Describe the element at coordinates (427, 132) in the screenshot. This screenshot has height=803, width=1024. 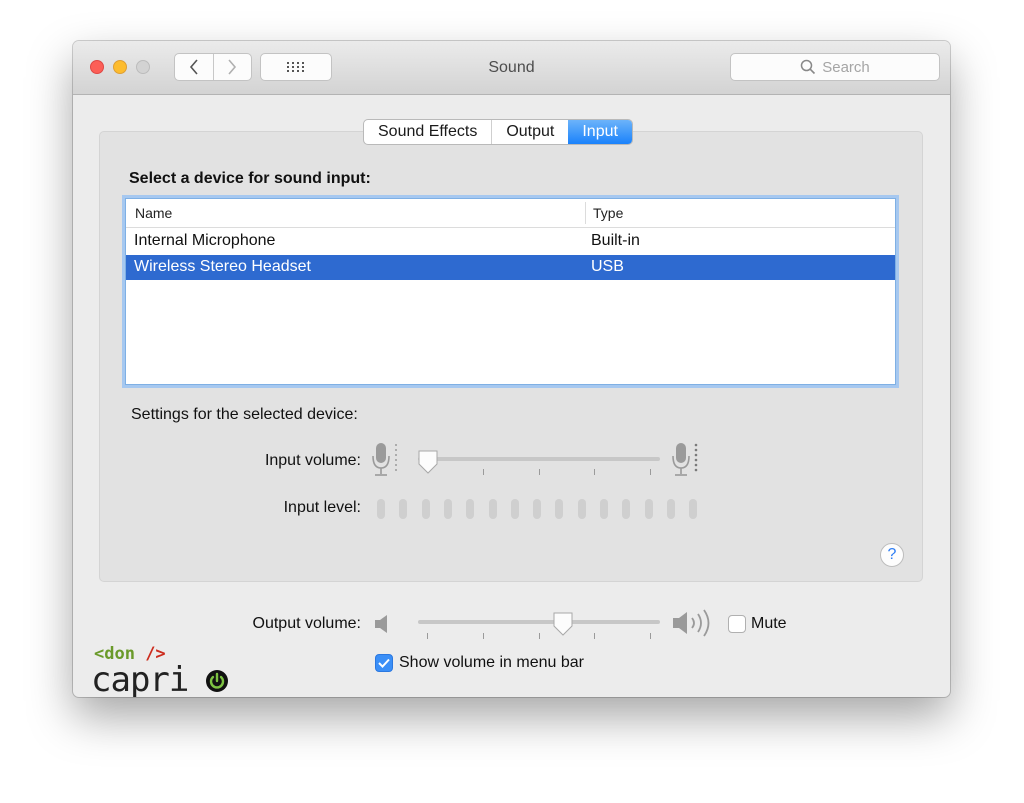
I see `tab-sound-effects: Sound Effects` at that location.